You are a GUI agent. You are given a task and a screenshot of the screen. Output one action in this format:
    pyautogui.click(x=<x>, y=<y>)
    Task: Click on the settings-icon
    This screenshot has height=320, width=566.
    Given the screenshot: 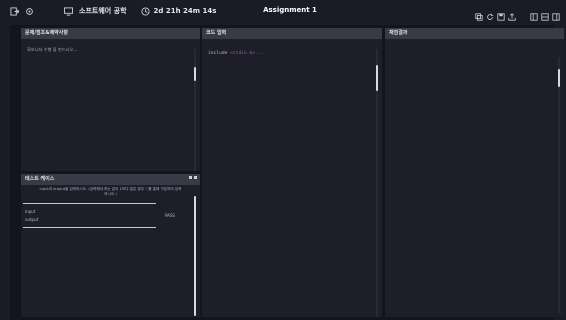 What is the action you would take?
    pyautogui.click(x=29, y=11)
    